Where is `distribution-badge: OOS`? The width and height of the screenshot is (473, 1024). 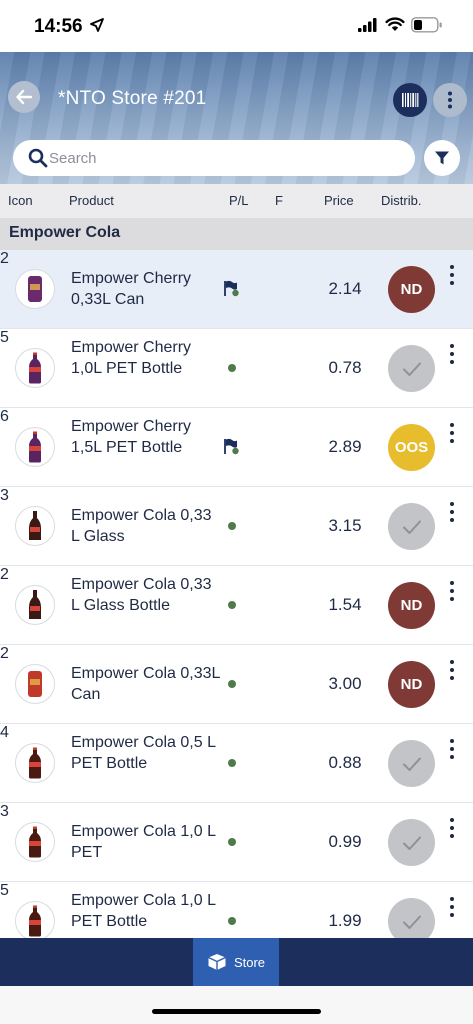
distribution-badge: OOS is located at coordinates (411, 447).